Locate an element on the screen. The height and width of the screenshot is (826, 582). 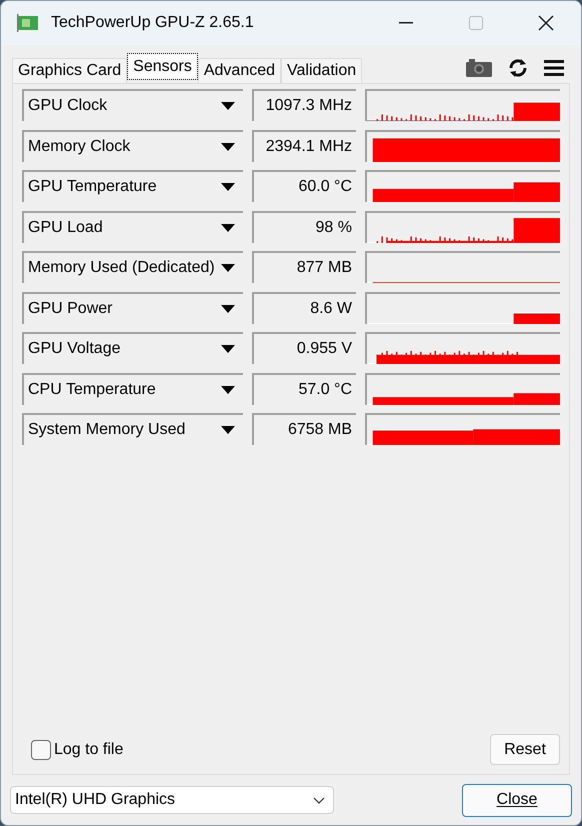
sensor-select: GPU Load is located at coordinates (132, 226).